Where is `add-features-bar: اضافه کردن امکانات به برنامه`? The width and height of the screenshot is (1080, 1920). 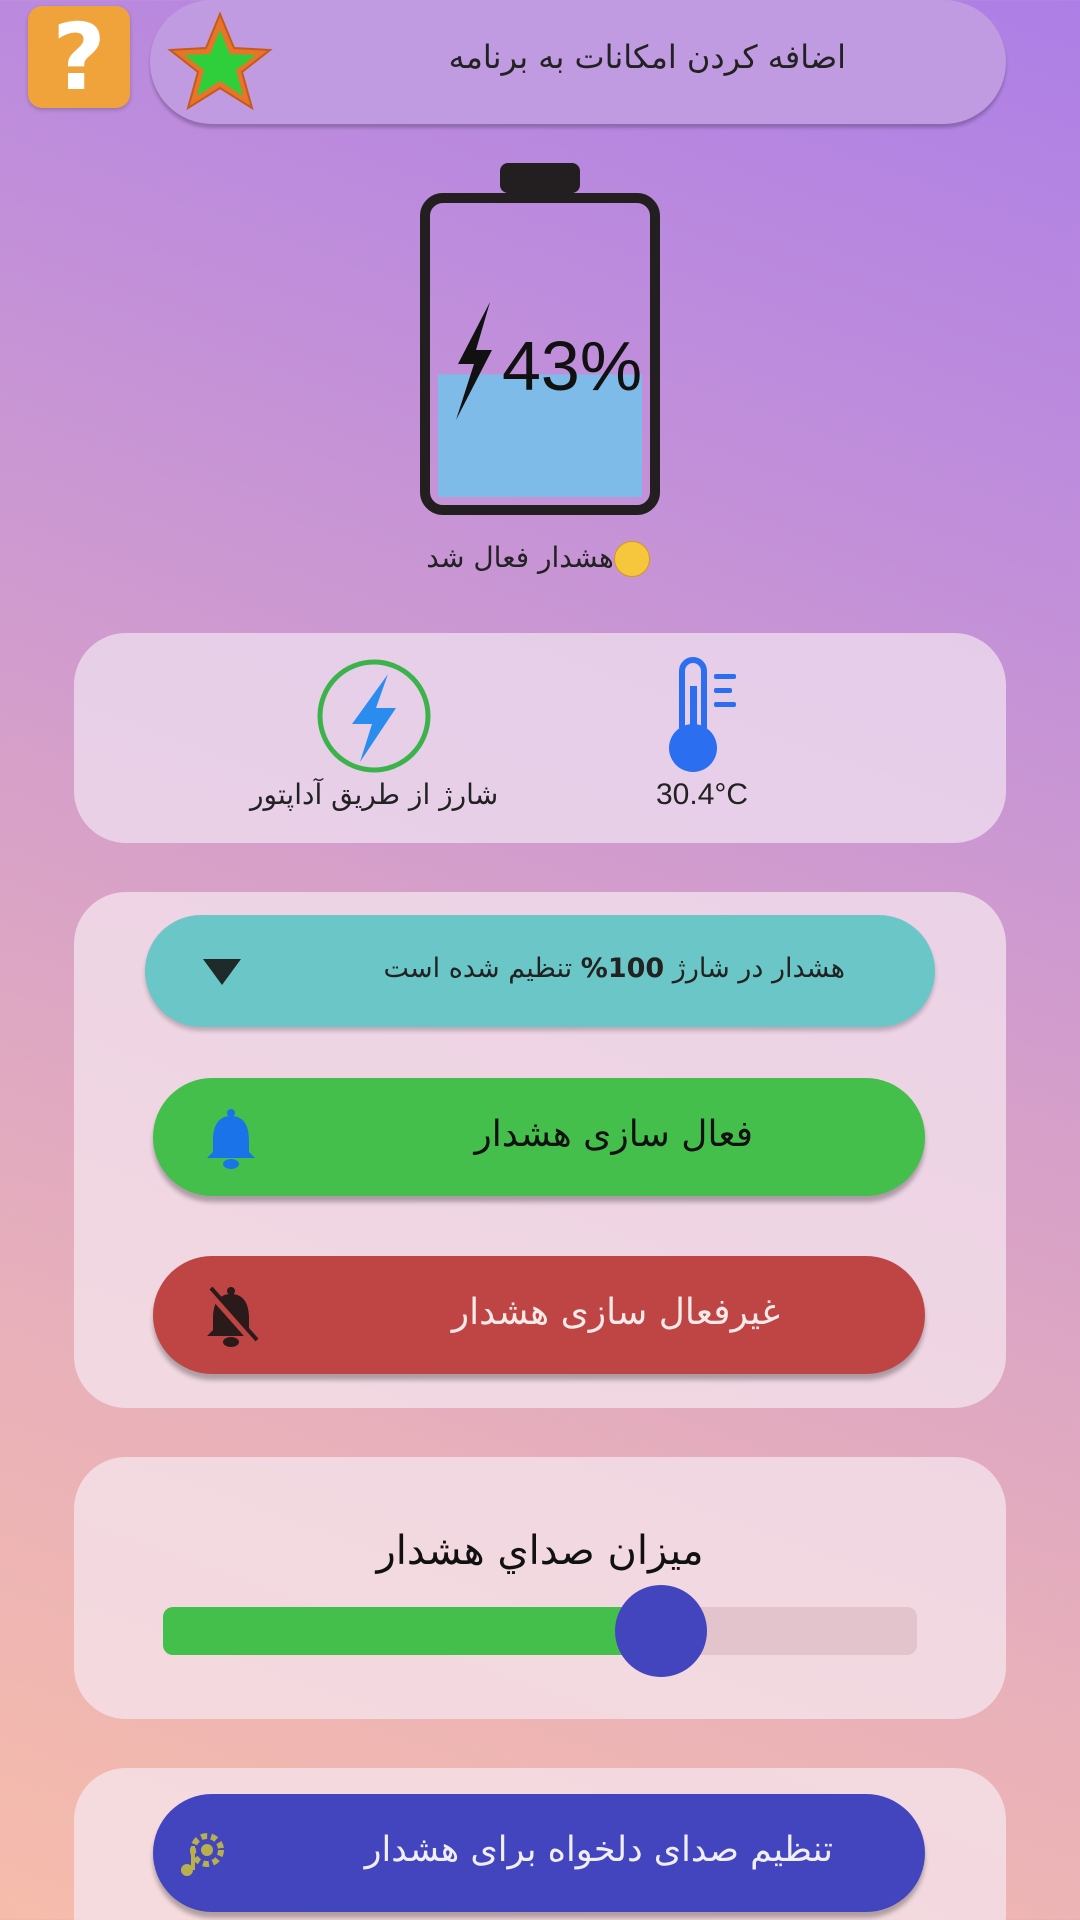
add-features-bar: اضافه کردن امکانات به برنامه is located at coordinates (578, 62).